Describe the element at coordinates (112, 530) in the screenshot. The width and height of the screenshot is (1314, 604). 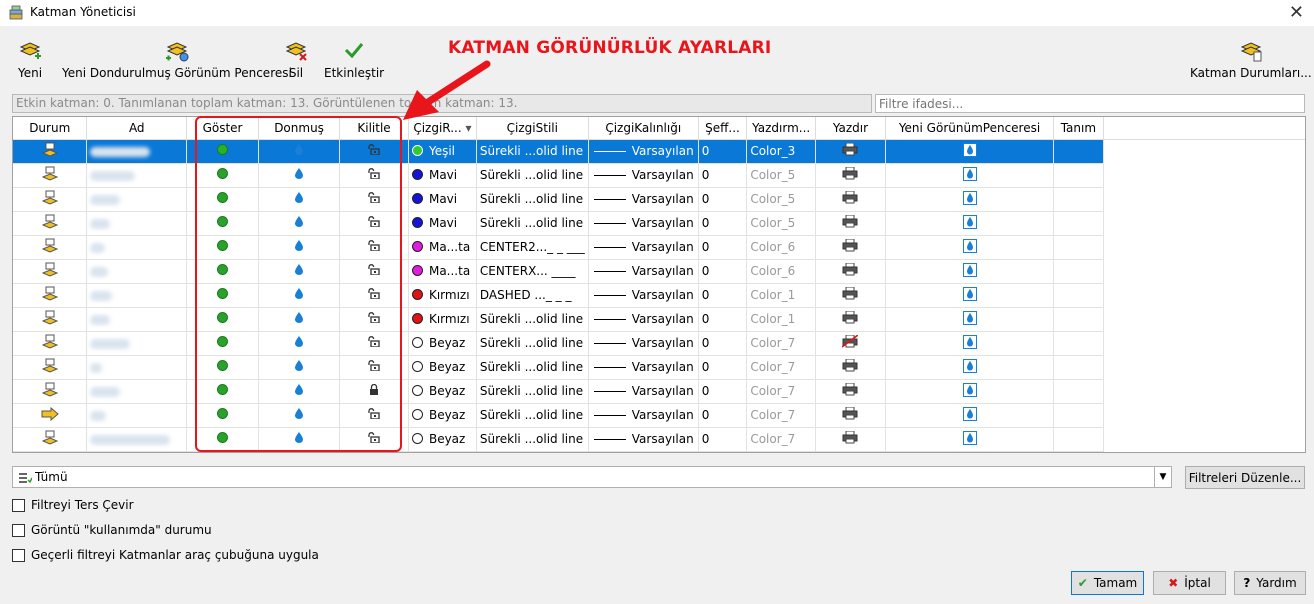
I see `in-use-status-checkbox: Görüntü "kullanımda" durumu` at that location.